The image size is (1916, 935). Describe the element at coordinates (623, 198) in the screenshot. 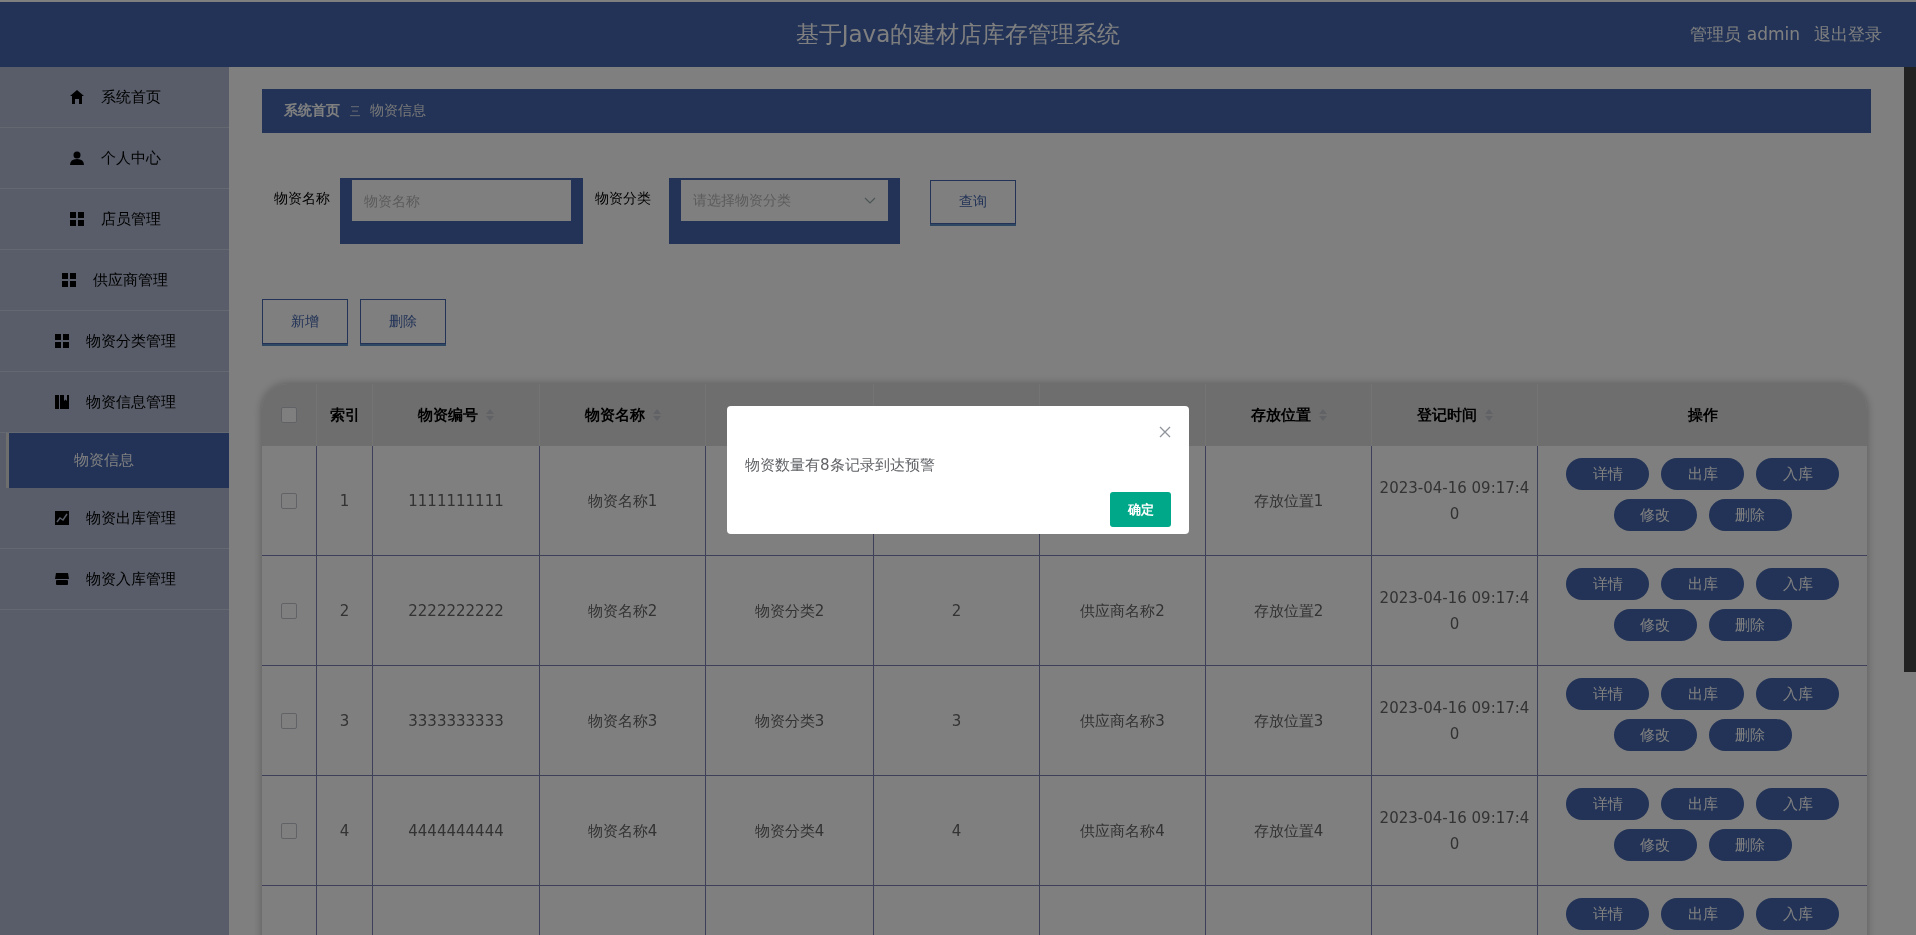

I see `field-label: 物资分类` at that location.